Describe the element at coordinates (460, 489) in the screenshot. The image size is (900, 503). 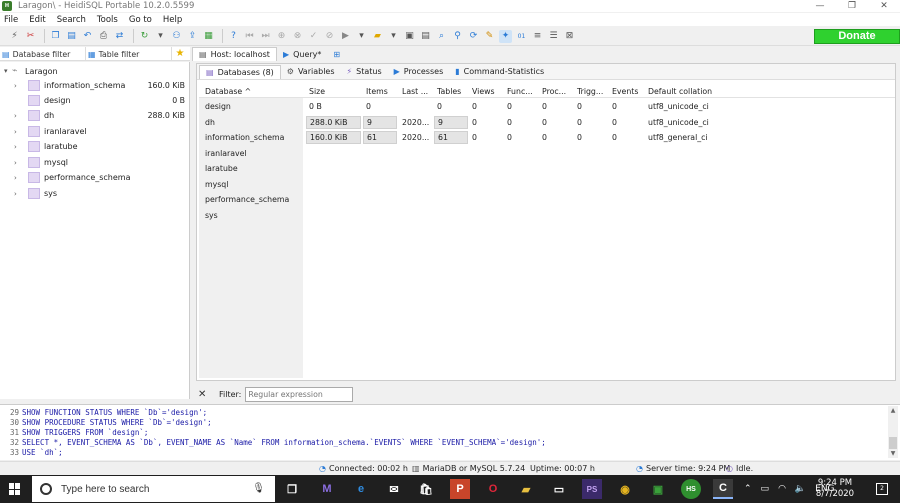
I see `powerpoint-icon: P` at that location.